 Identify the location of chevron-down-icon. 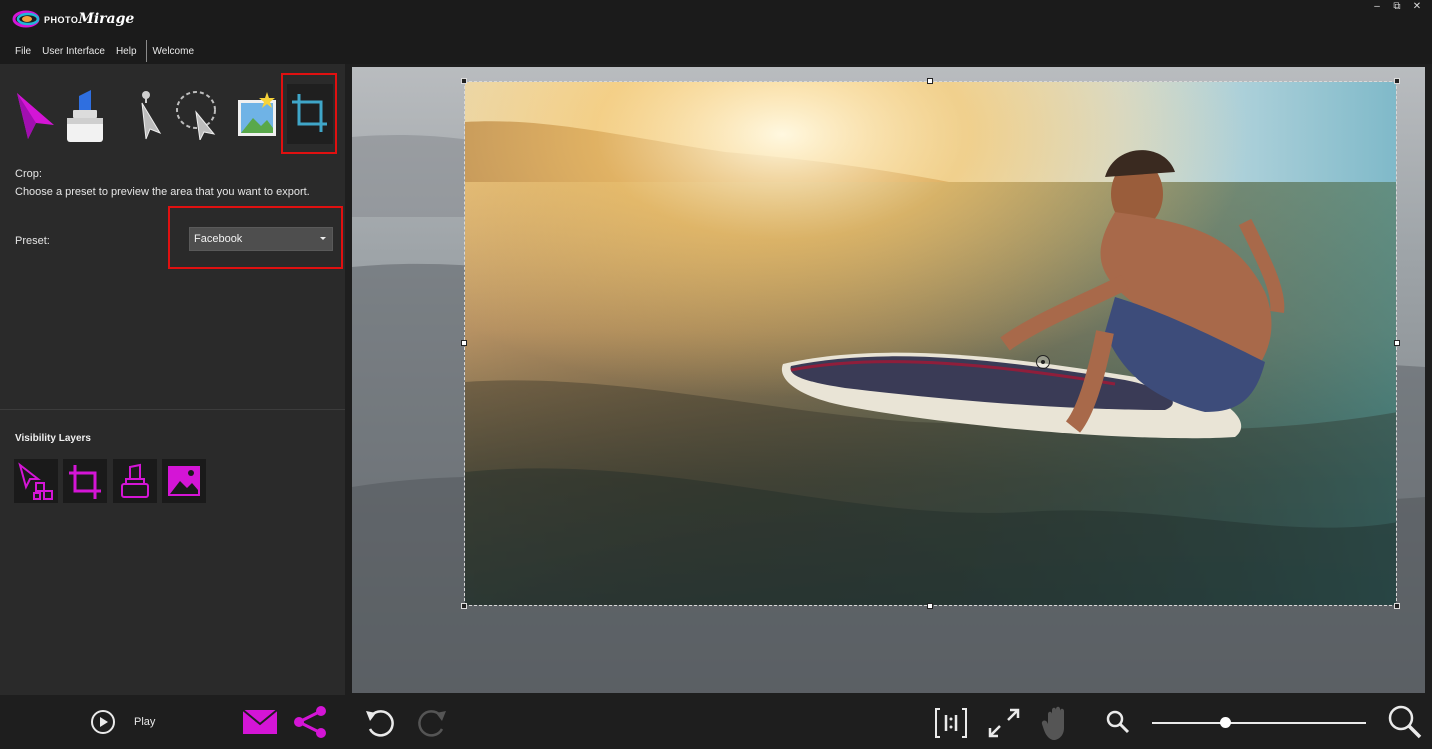
(323, 238).